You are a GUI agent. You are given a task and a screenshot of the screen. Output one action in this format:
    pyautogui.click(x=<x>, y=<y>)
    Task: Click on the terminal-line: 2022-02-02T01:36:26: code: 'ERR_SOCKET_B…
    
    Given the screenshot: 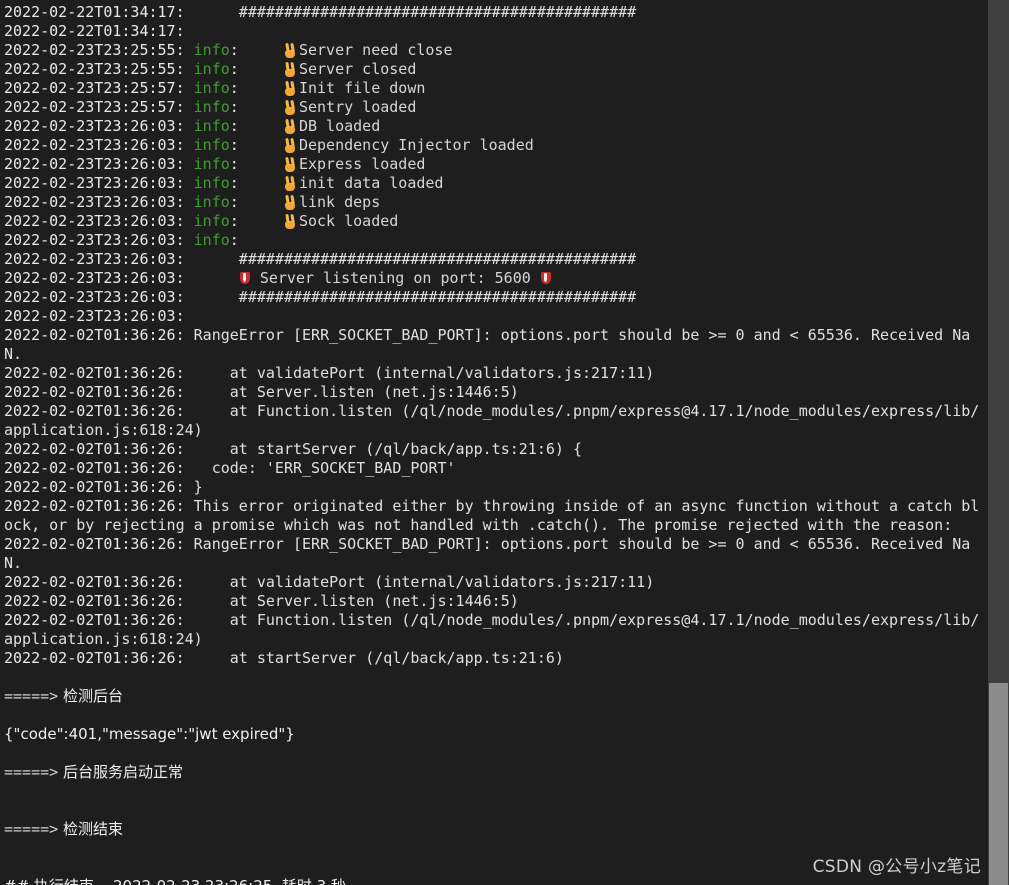 What is the action you would take?
    pyautogui.click(x=496, y=468)
    